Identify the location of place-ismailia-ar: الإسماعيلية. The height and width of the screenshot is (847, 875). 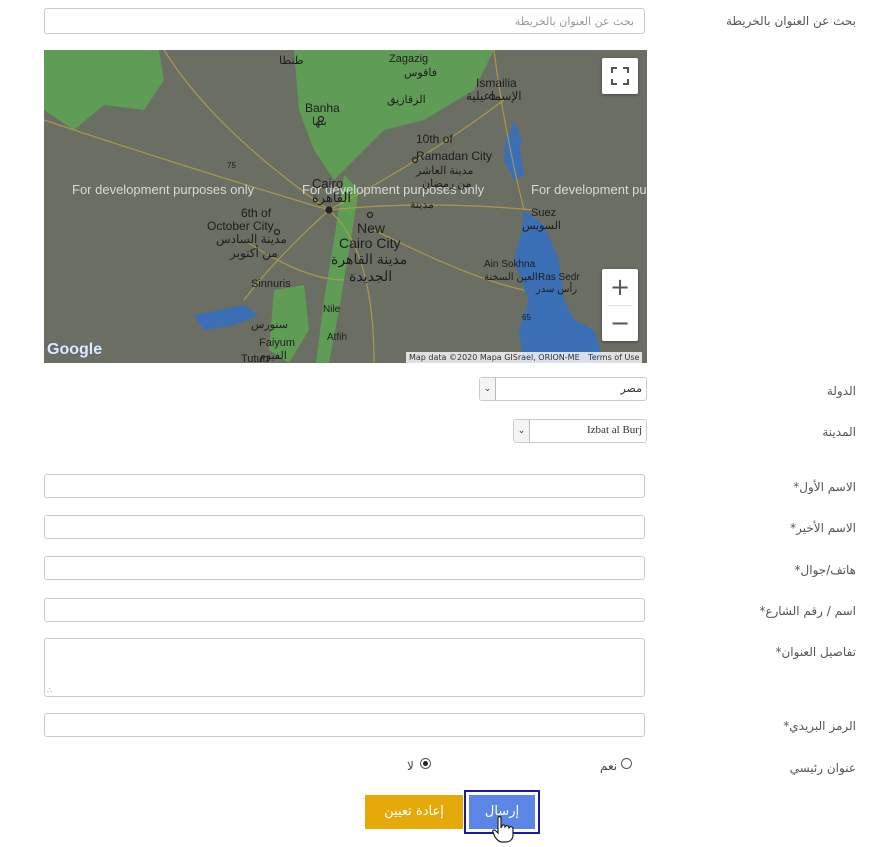
(494, 96).